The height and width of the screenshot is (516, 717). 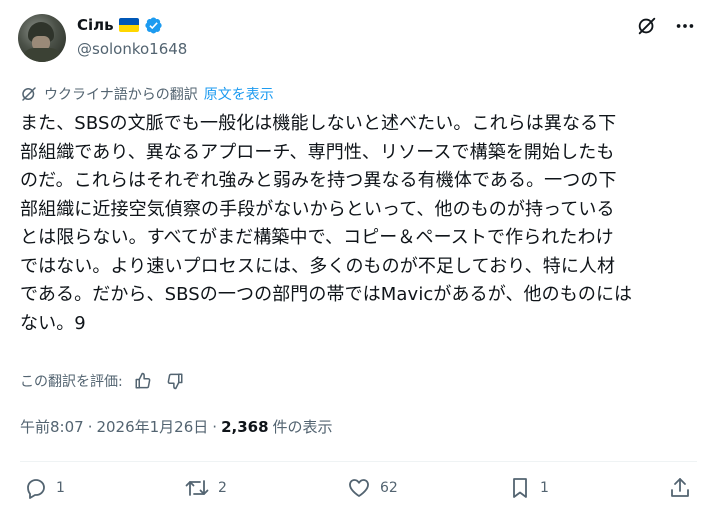 I want to click on tweet-date: 2026年1月26日, so click(x=152, y=426).